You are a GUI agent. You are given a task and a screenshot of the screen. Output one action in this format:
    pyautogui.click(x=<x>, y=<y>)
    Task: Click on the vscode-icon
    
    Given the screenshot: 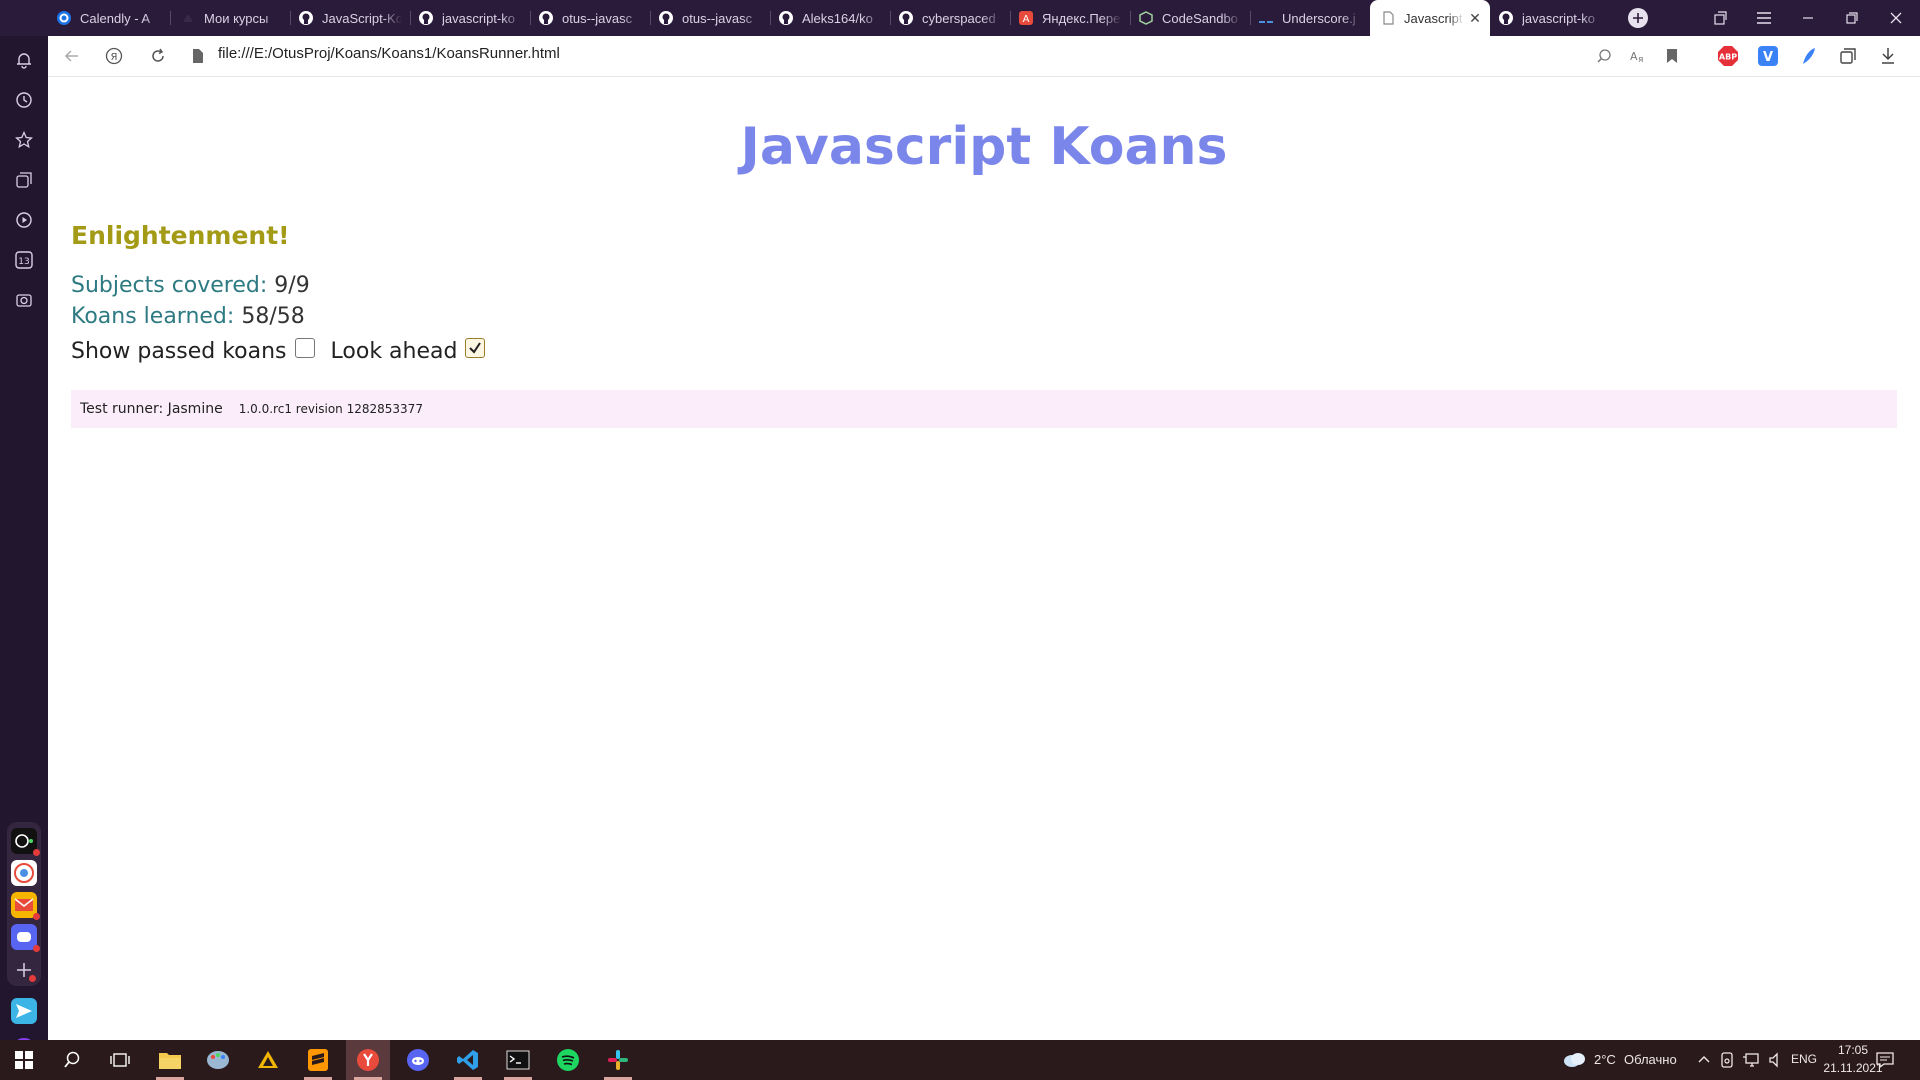 What is the action you would take?
    pyautogui.click(x=467, y=1060)
    